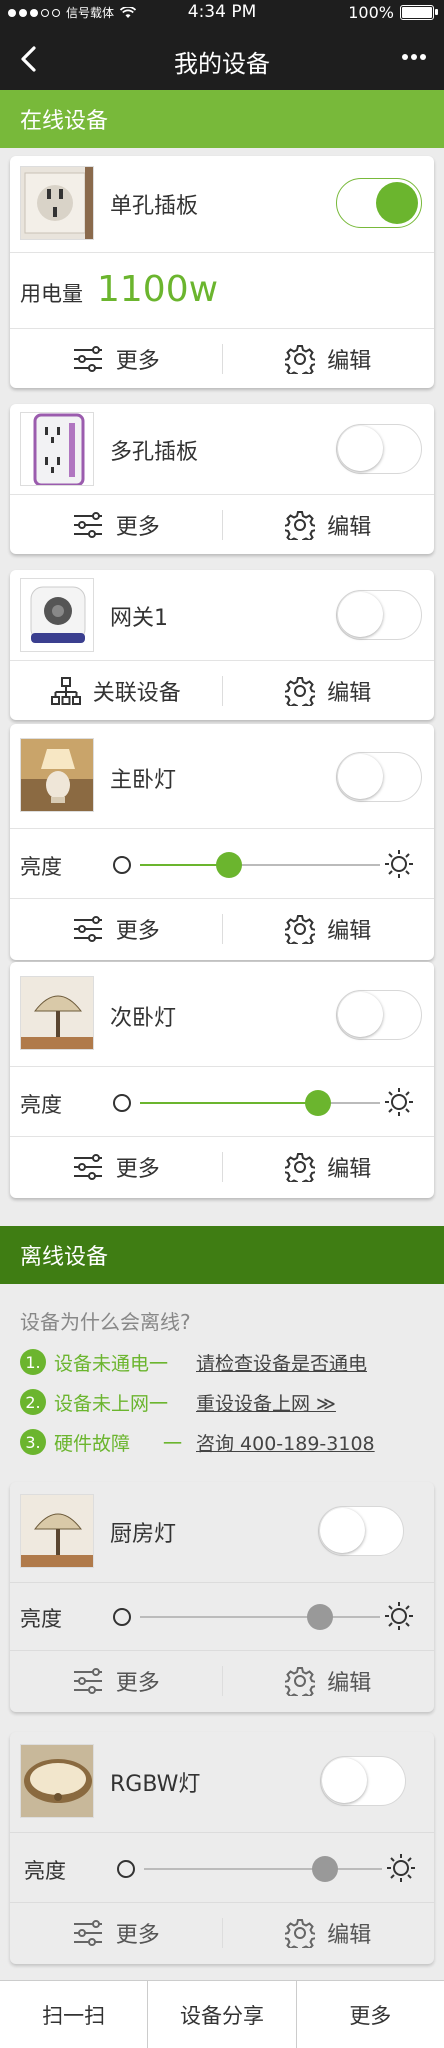 Image resolution: width=444 pixels, height=2048 pixels. I want to click on tab-device-share: 设备分享, so click(222, 2014).